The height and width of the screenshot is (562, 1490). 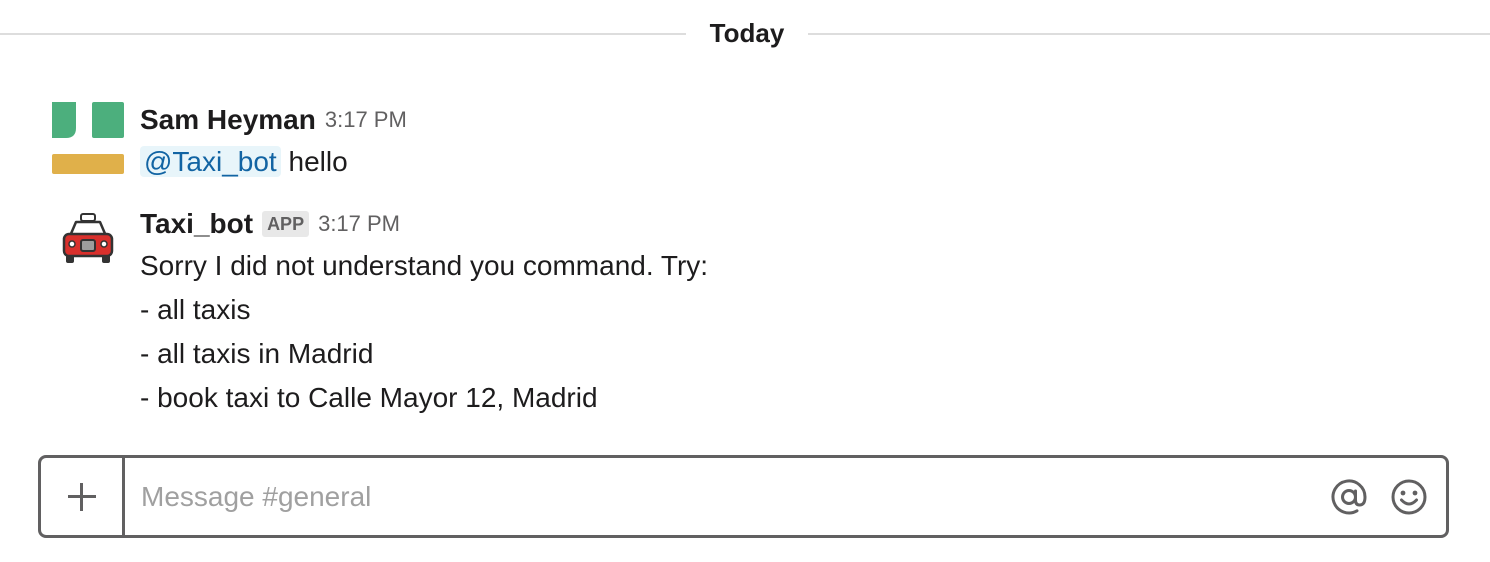 I want to click on bot-mention: @Taxi_bot, so click(x=210, y=161).